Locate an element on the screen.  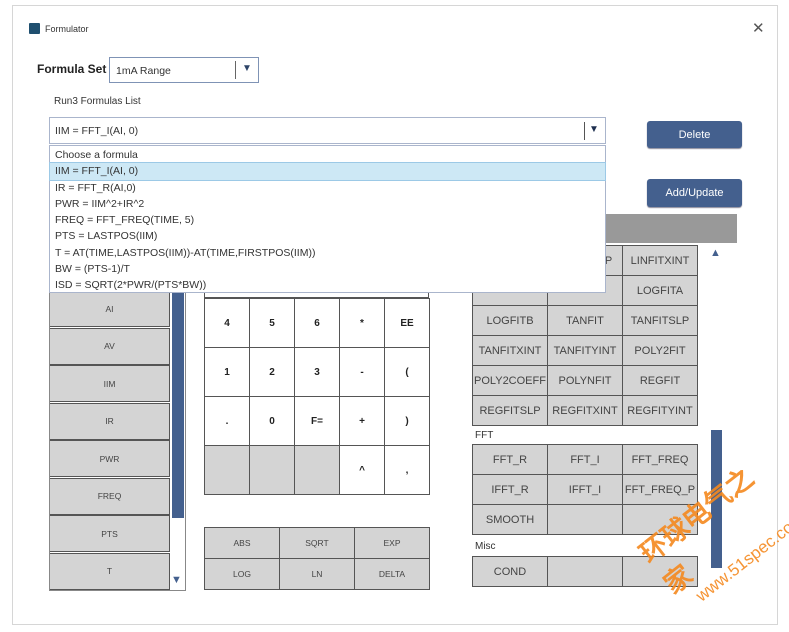
dropdown-option: FREQ = FFT_FREQ(TIME, 5) is located at coordinates (327, 220).